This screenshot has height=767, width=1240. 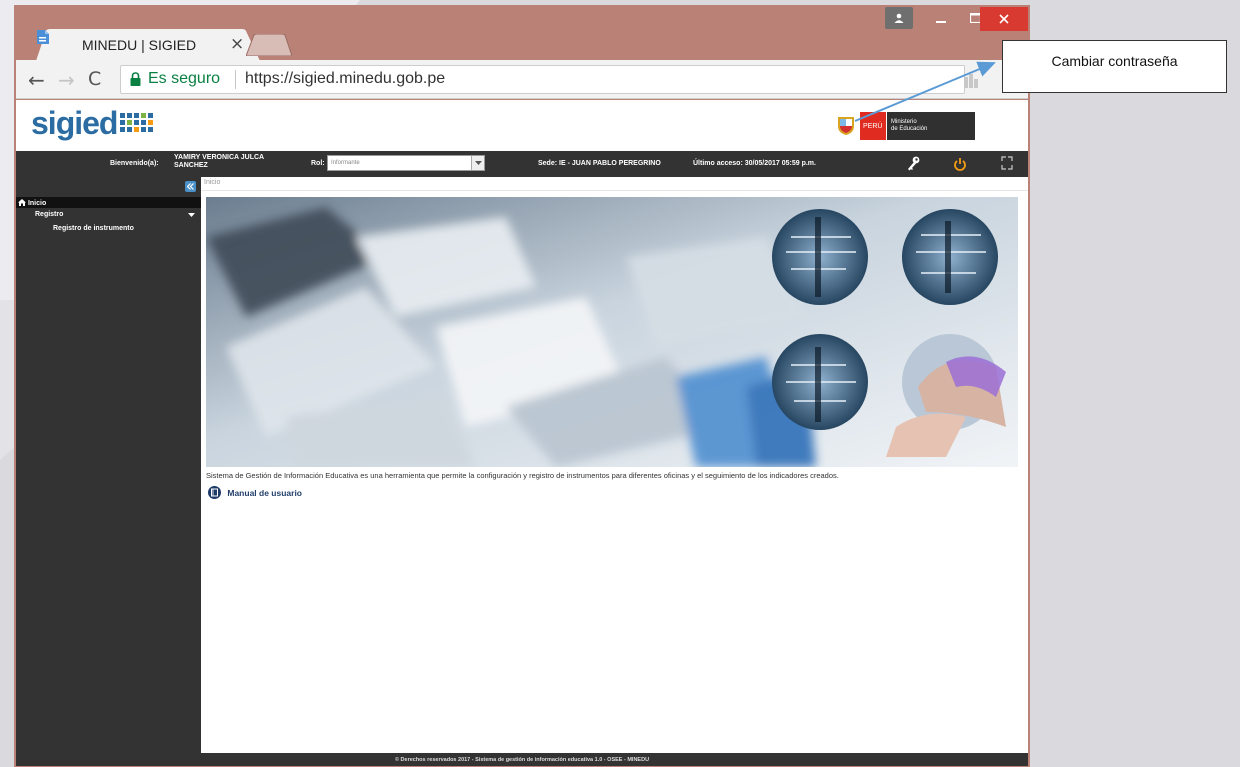 I want to click on sidebar-item-inicio: Inicio, so click(x=108, y=202).